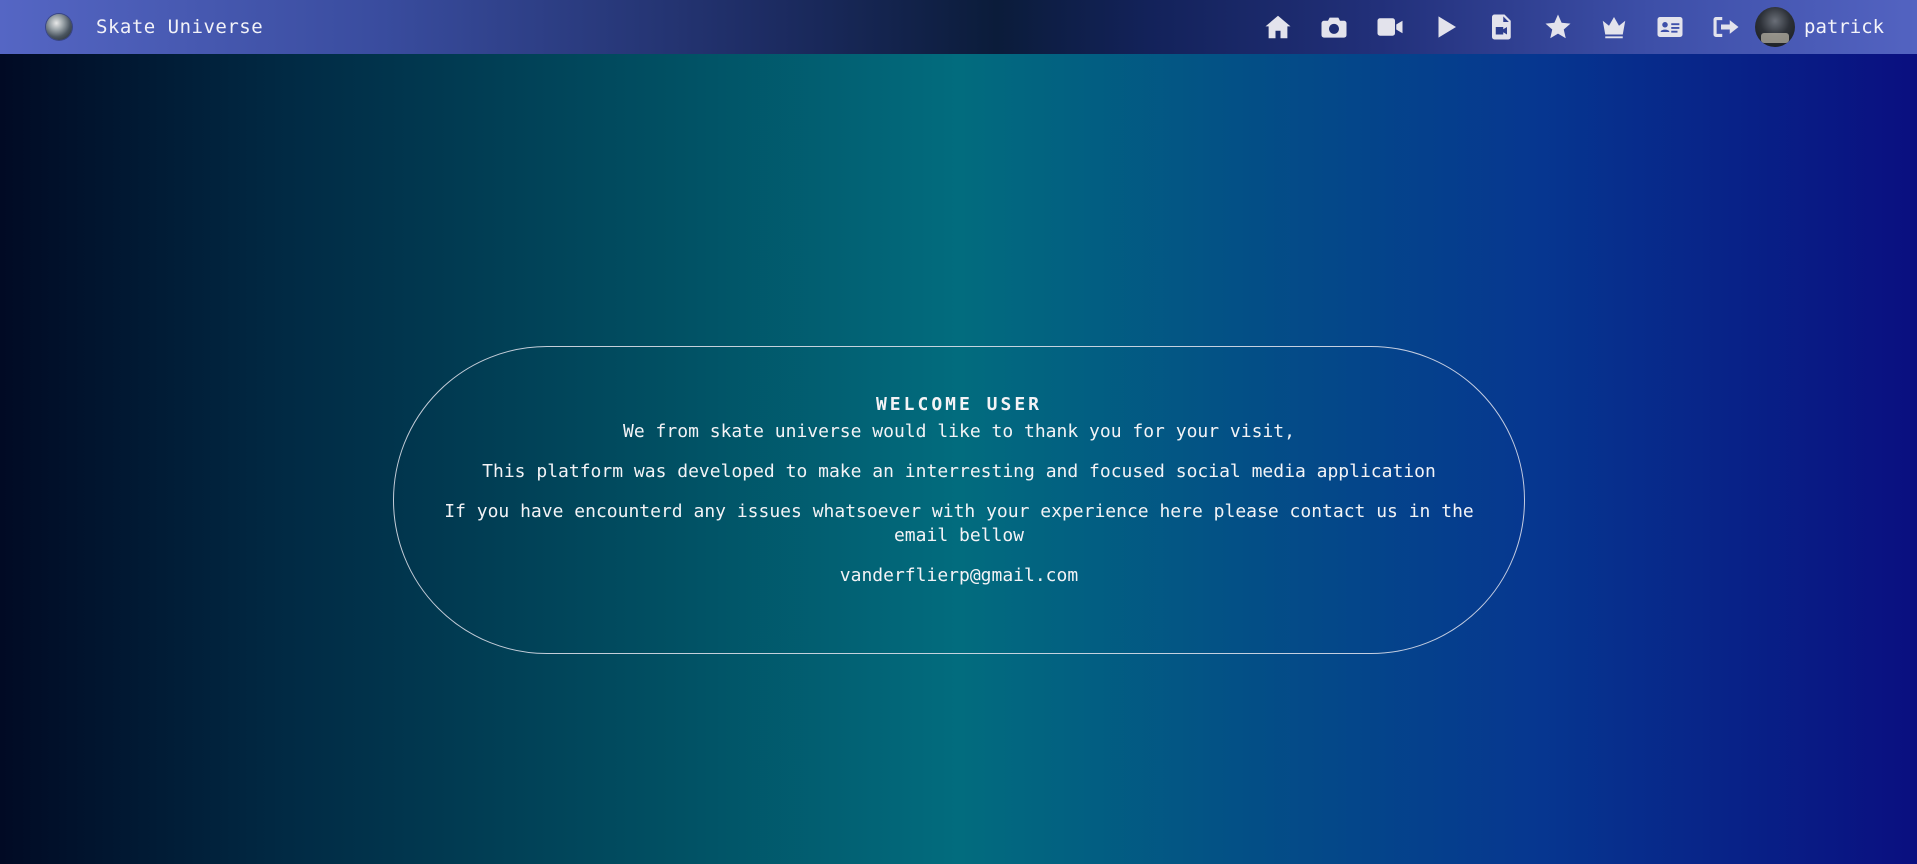  I want to click on play-icon, so click(1446, 27).